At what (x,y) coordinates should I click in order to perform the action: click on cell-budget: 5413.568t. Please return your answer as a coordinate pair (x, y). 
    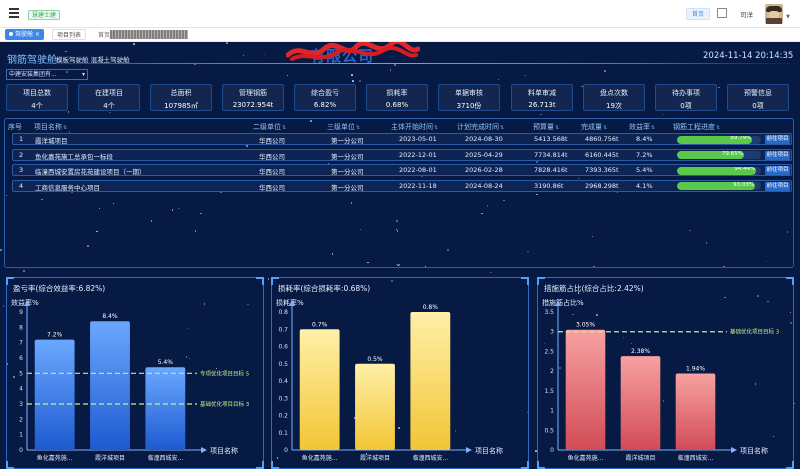
    Looking at the image, I should click on (551, 139).